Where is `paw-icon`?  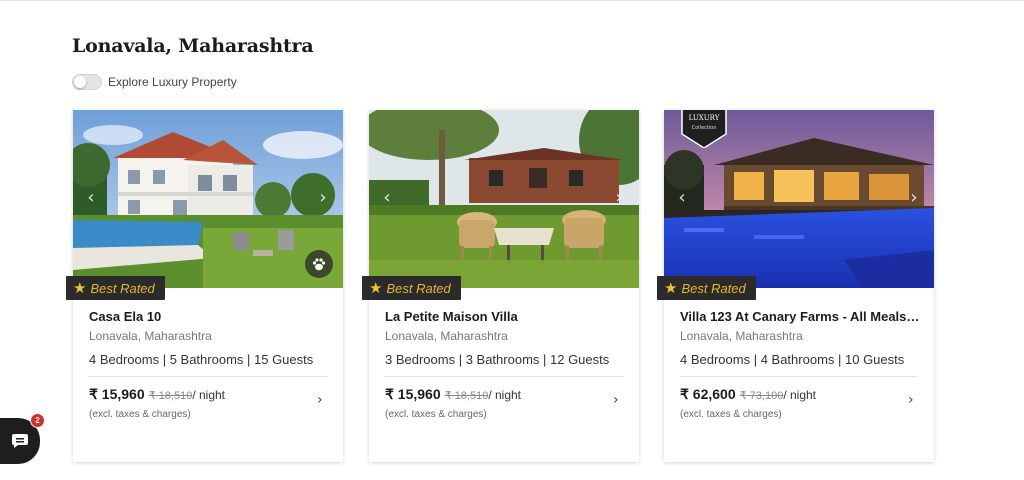
paw-icon is located at coordinates (319, 264).